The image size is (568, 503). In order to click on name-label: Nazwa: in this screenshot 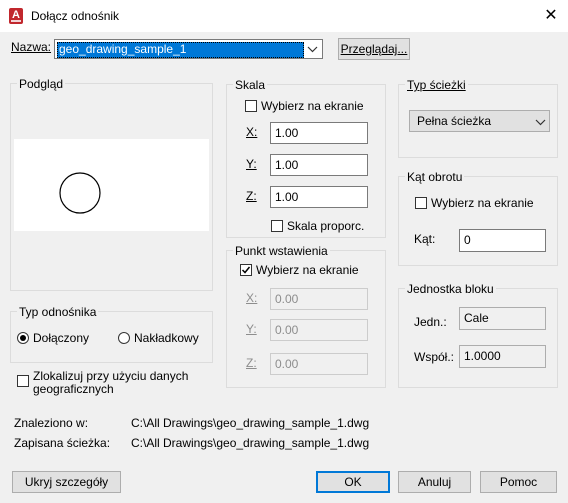, I will do `click(31, 47)`.